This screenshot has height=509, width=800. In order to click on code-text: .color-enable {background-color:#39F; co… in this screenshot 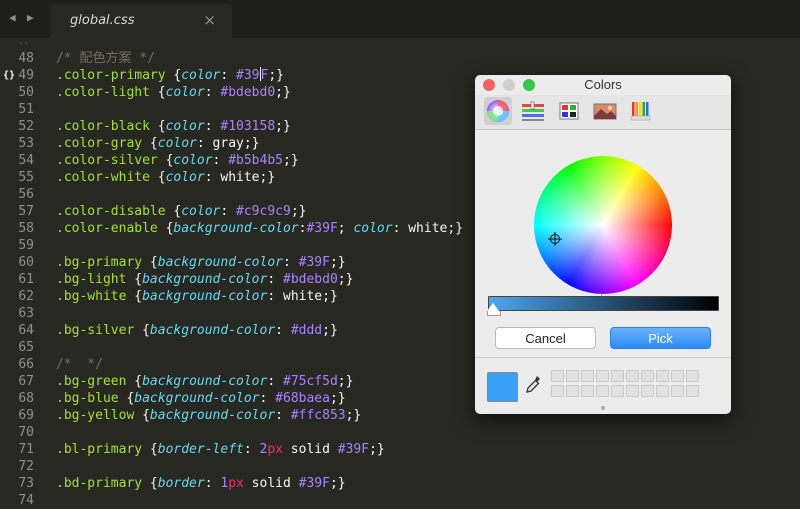, I will do `click(259, 228)`.